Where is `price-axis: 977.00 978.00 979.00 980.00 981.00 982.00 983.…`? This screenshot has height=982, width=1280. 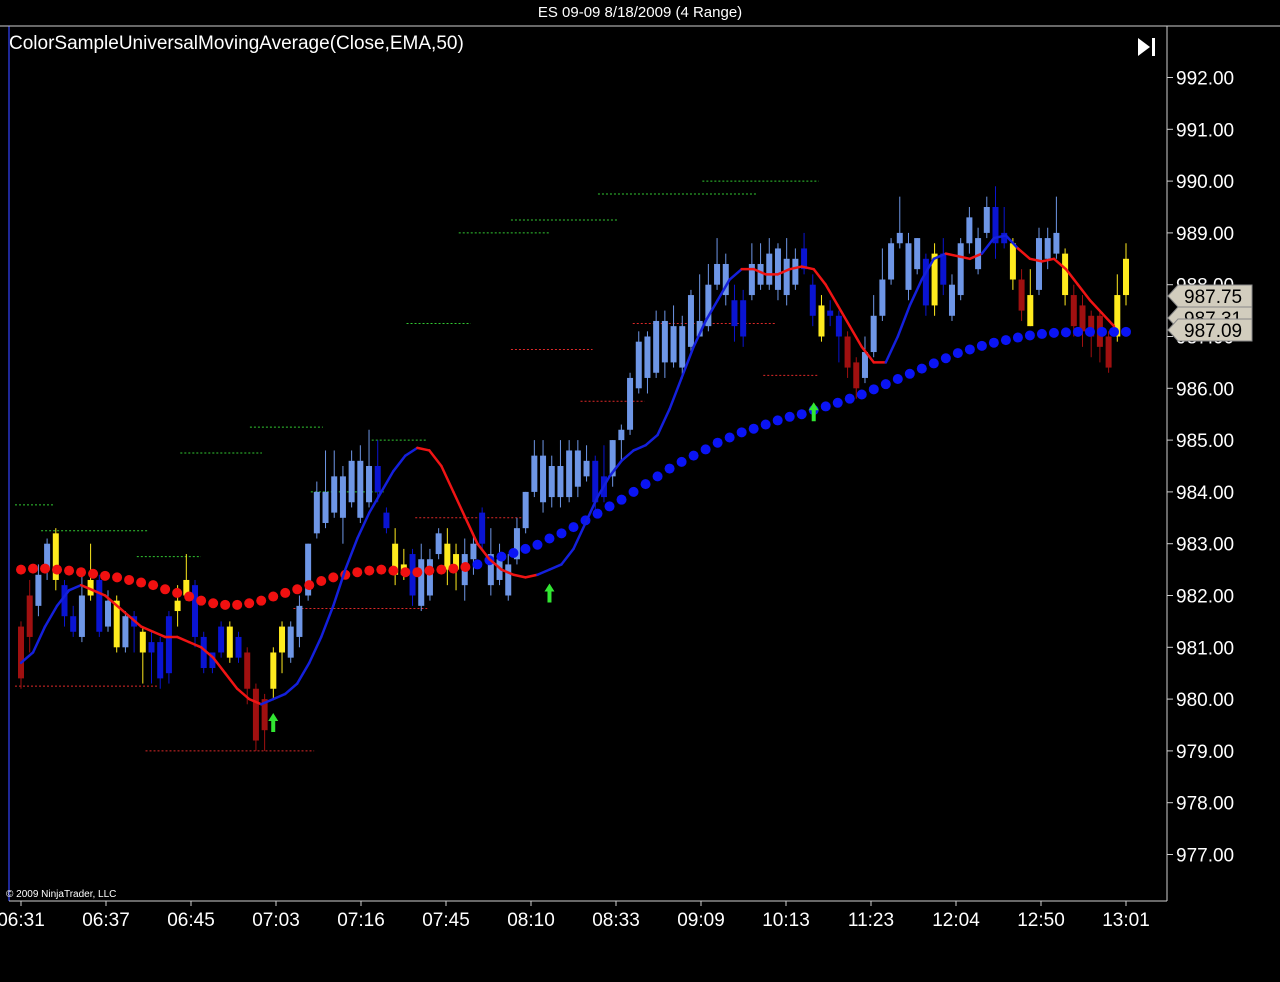
price-axis: 977.00 978.00 979.00 980.00 981.00 982.00 983.… is located at coordinates (1200, 468).